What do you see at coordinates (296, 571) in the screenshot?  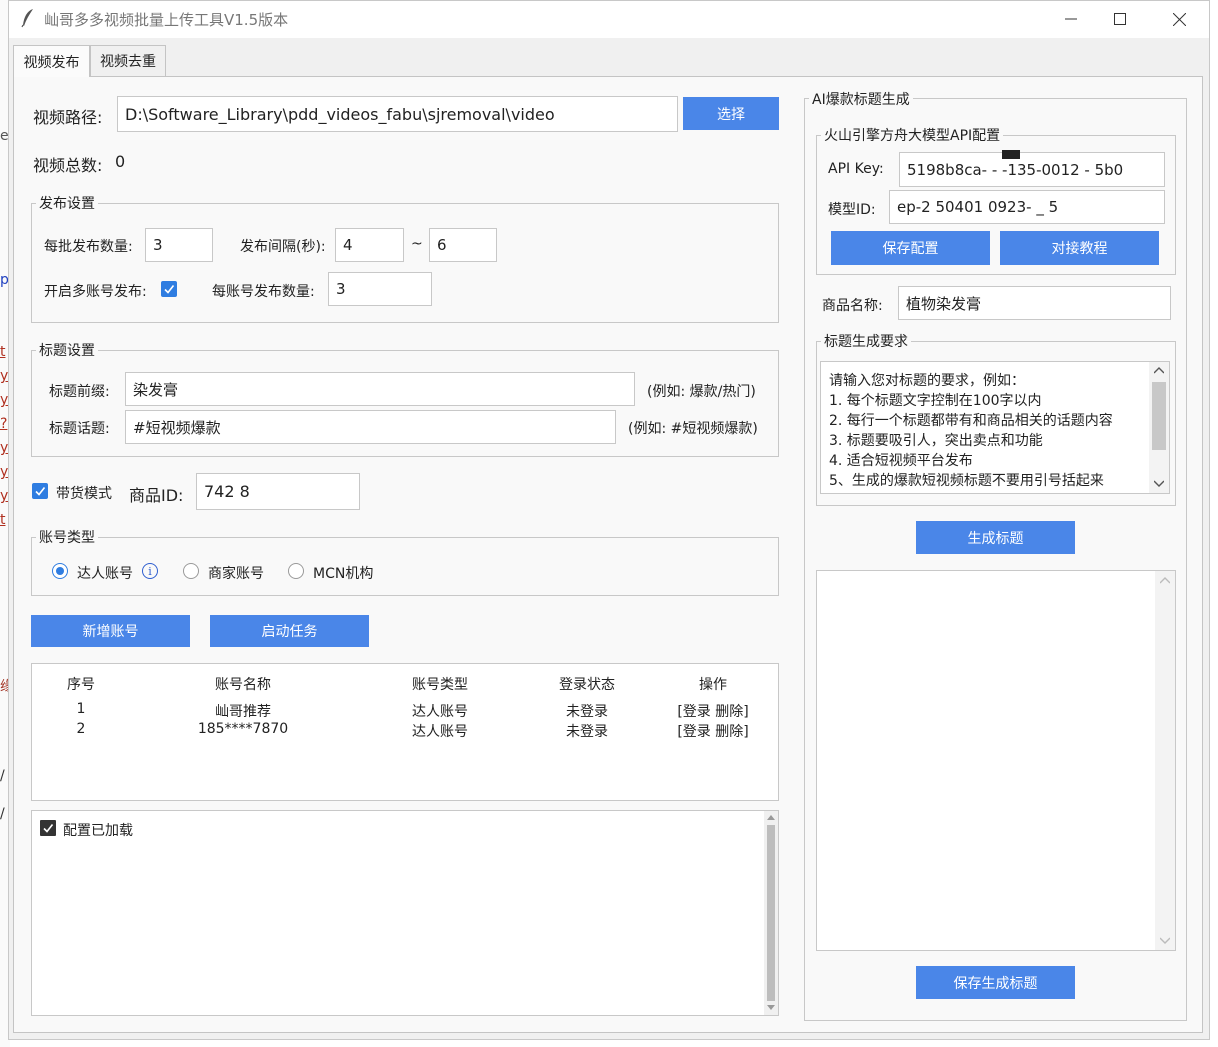 I see `radio-mcn-account` at bounding box center [296, 571].